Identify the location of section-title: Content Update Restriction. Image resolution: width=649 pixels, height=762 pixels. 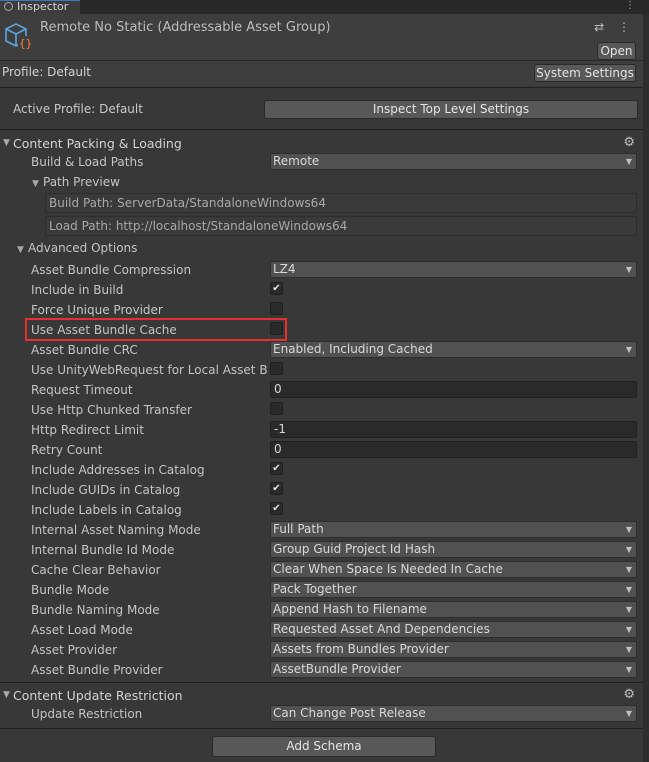
(98, 695).